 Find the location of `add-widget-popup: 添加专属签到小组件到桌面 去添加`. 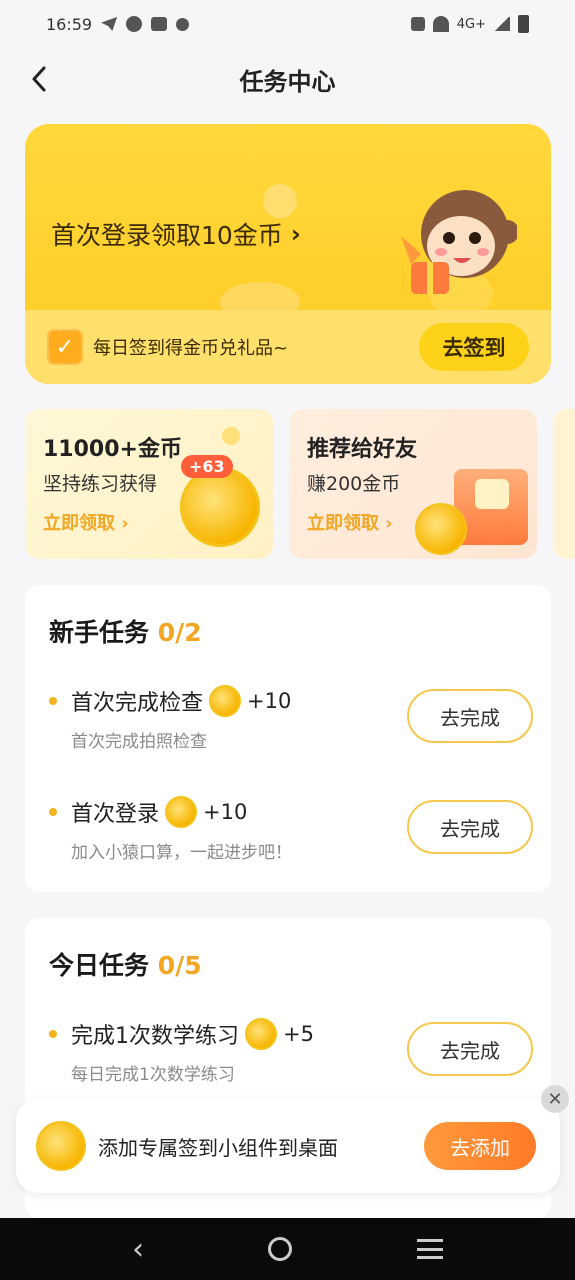

add-widget-popup: 添加专属签到小组件到桌面 去添加 is located at coordinates (288, 1146).